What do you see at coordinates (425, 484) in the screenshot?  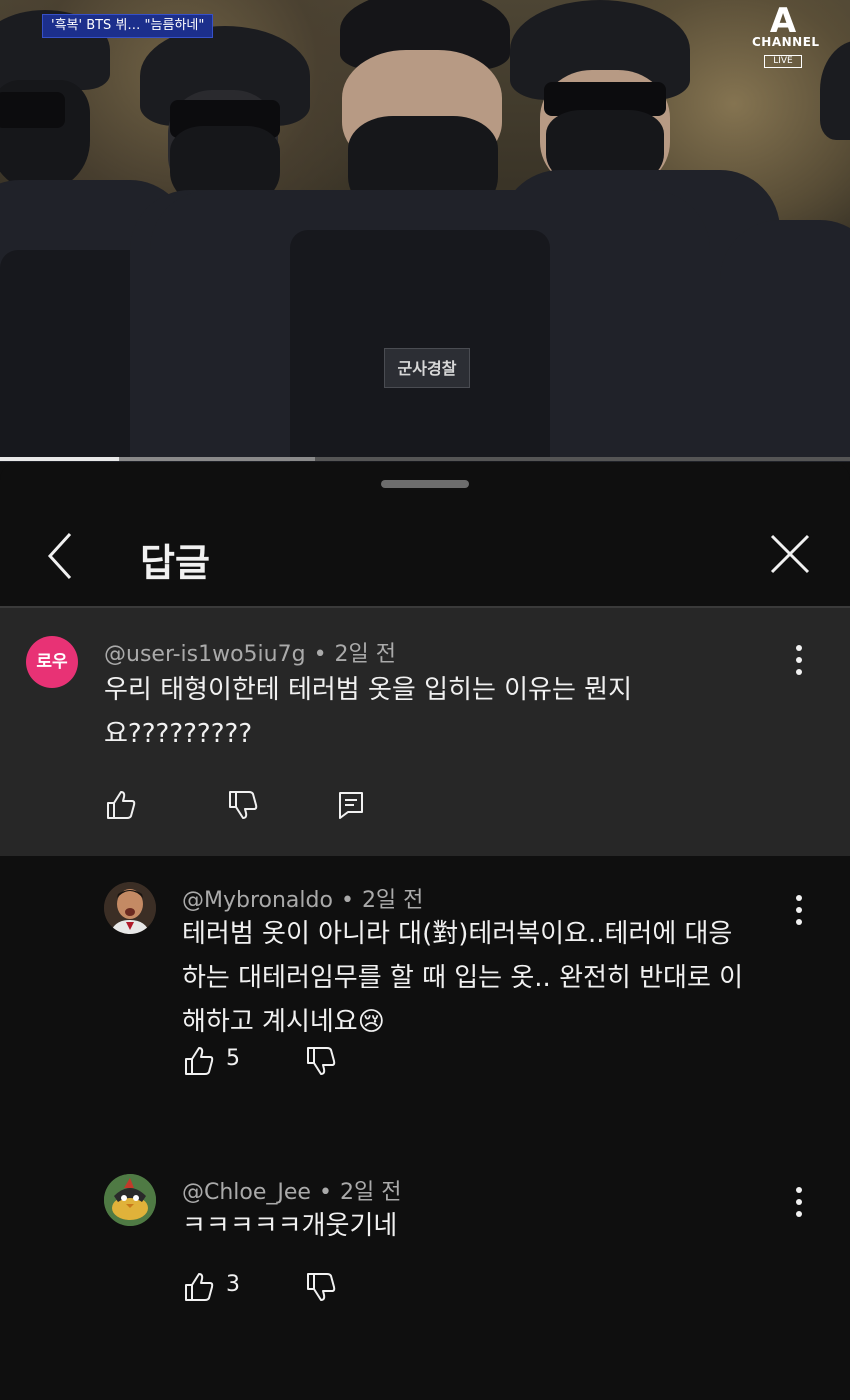 I see `drag-handle` at bounding box center [425, 484].